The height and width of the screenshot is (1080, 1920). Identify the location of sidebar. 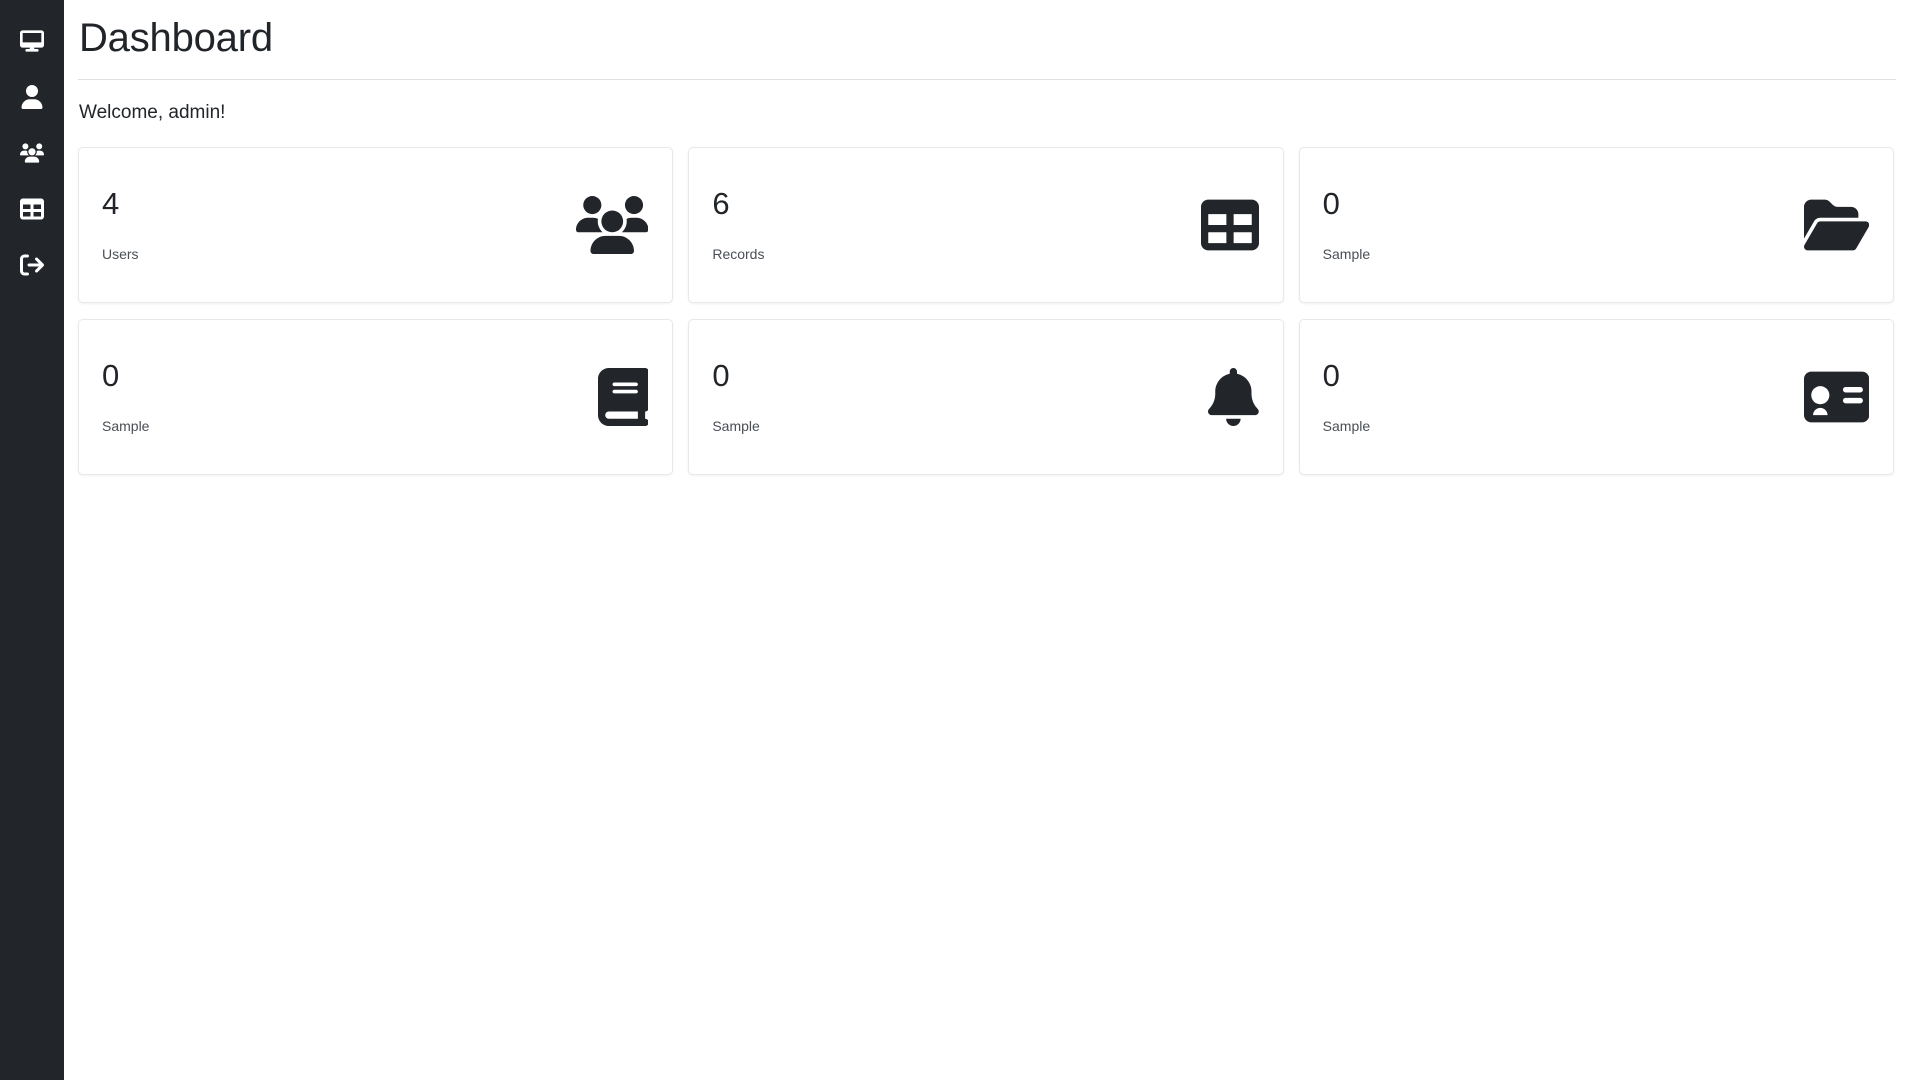
(32, 540).